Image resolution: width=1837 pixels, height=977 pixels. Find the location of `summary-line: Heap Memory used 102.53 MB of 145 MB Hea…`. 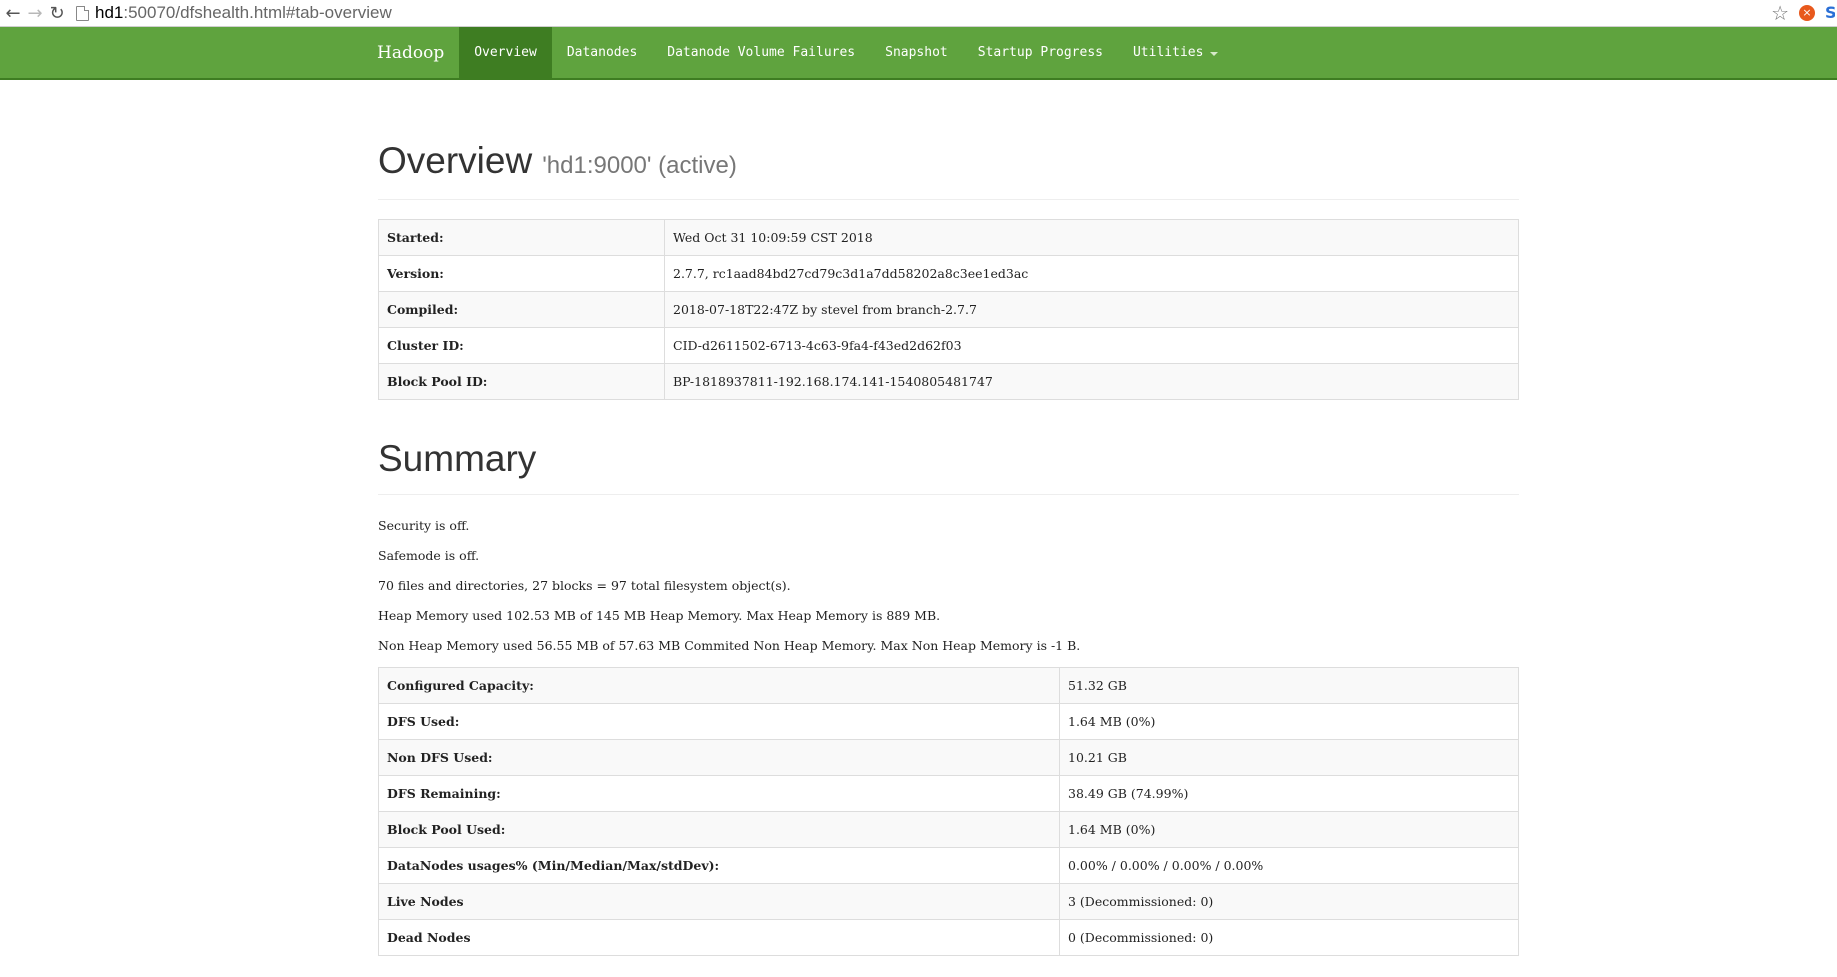

summary-line: Heap Memory used 102.53 MB of 145 MB Hea… is located at coordinates (659, 615).